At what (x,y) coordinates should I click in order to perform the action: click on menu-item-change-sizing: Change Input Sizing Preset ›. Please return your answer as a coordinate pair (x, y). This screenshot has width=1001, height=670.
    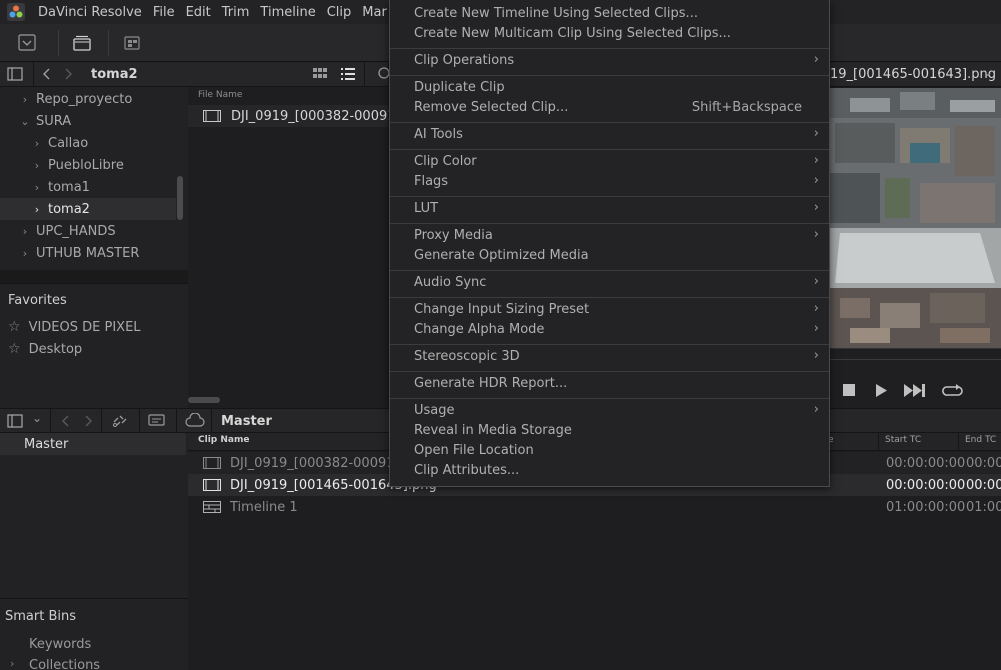
    Looking at the image, I should click on (616, 311).